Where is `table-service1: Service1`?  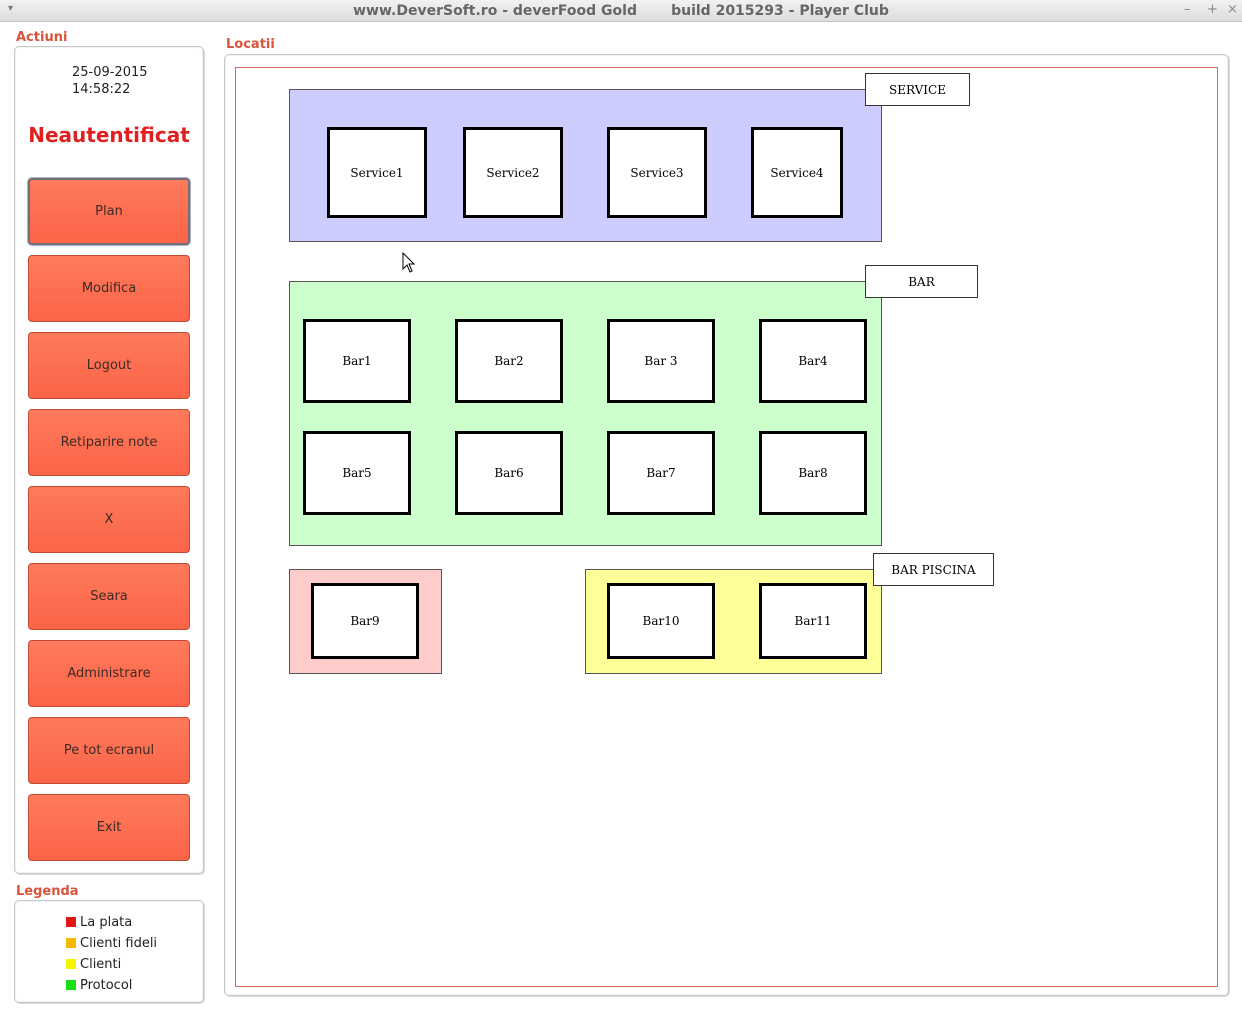 table-service1: Service1 is located at coordinates (377, 172).